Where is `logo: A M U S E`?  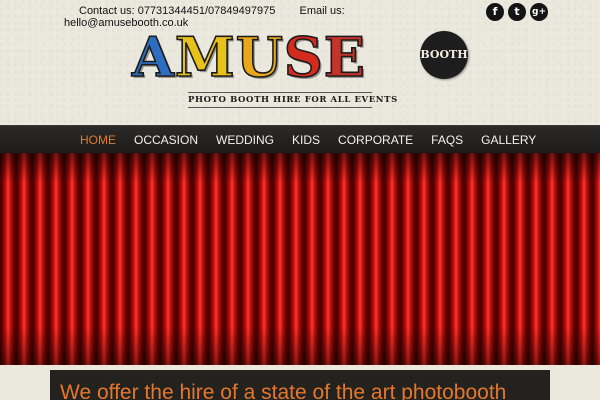
logo: A M U S E is located at coordinates (248, 57).